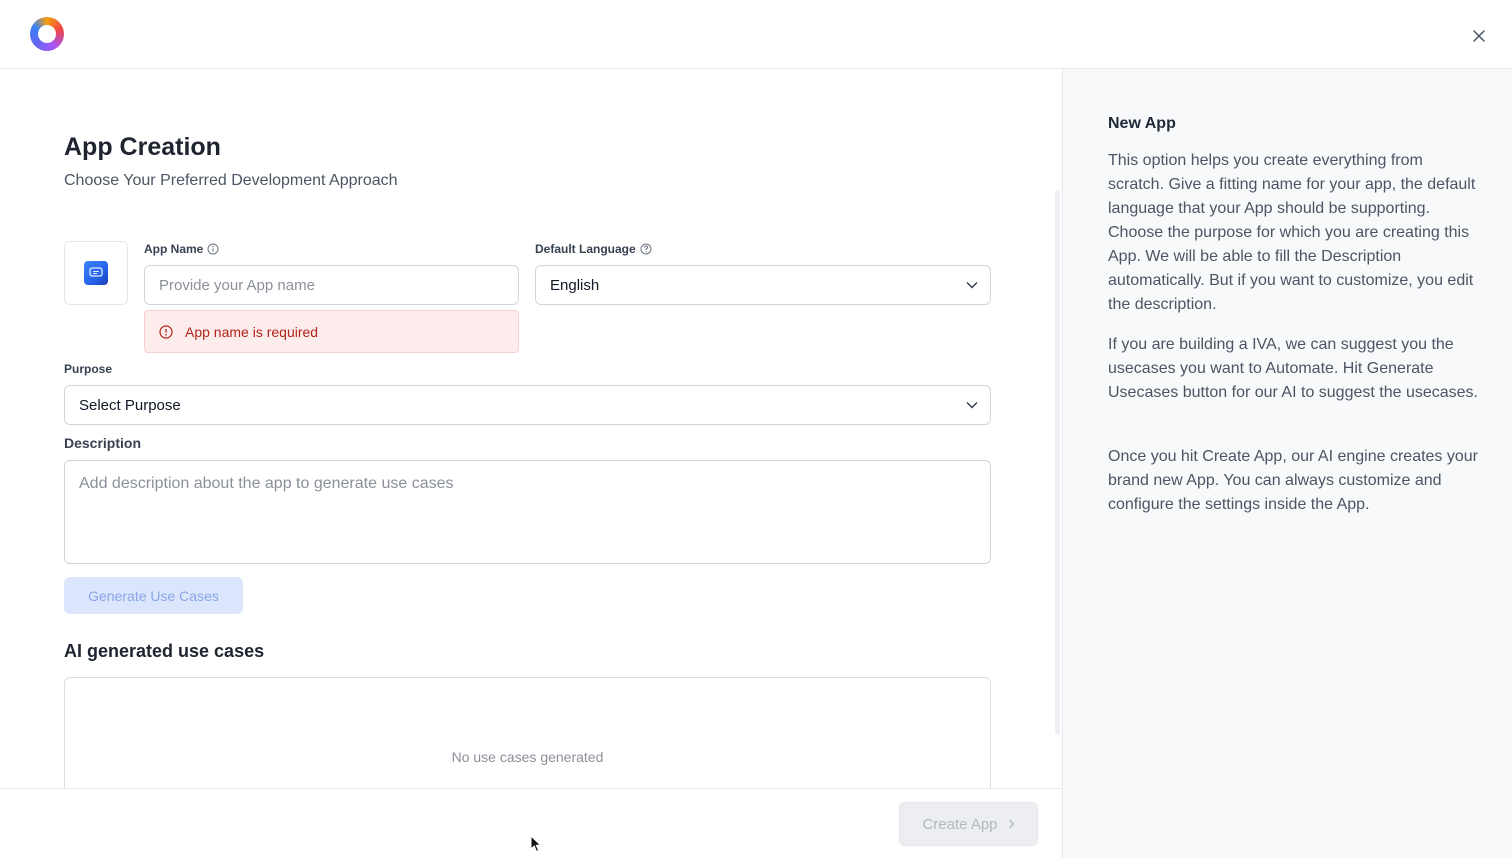  What do you see at coordinates (763, 285) in the screenshot?
I see `default-language-select: English` at bounding box center [763, 285].